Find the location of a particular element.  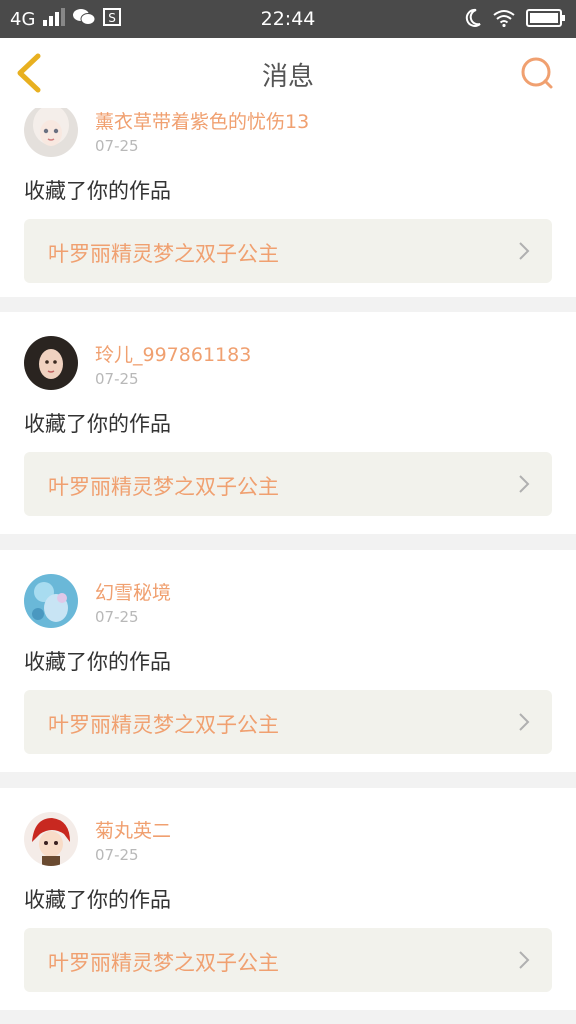

status-bar: 4G S 22:44 is located at coordinates (288, 19).